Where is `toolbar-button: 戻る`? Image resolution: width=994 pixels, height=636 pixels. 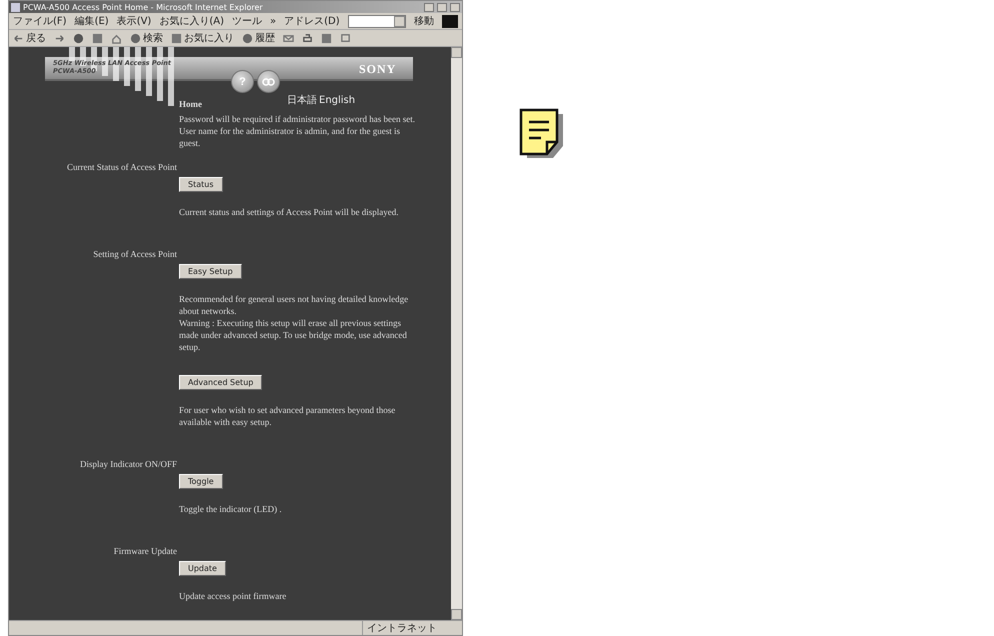
toolbar-button: 戻る is located at coordinates (29, 38).